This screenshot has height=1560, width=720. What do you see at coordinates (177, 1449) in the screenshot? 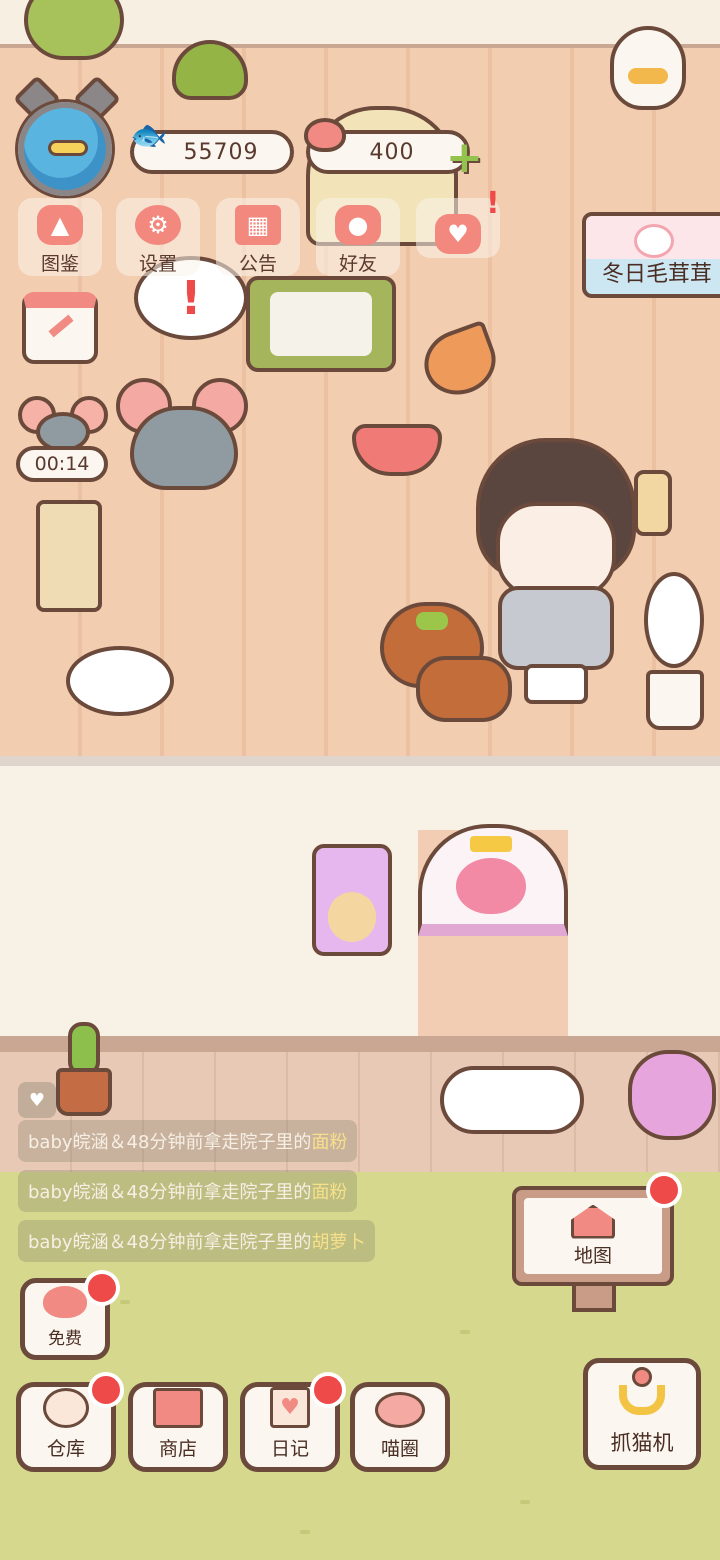
I see `shop-label: 商店` at bounding box center [177, 1449].